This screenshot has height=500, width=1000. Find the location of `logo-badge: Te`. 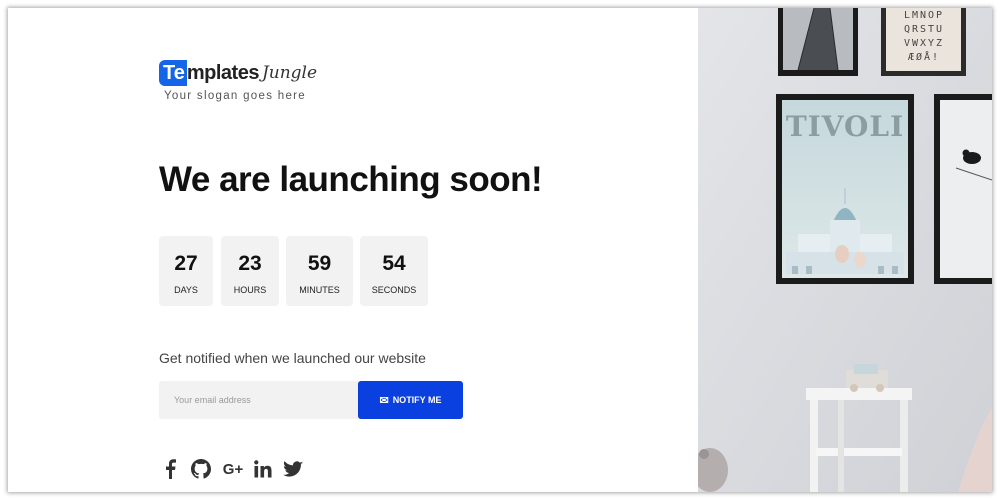

logo-badge: Te is located at coordinates (173, 73).